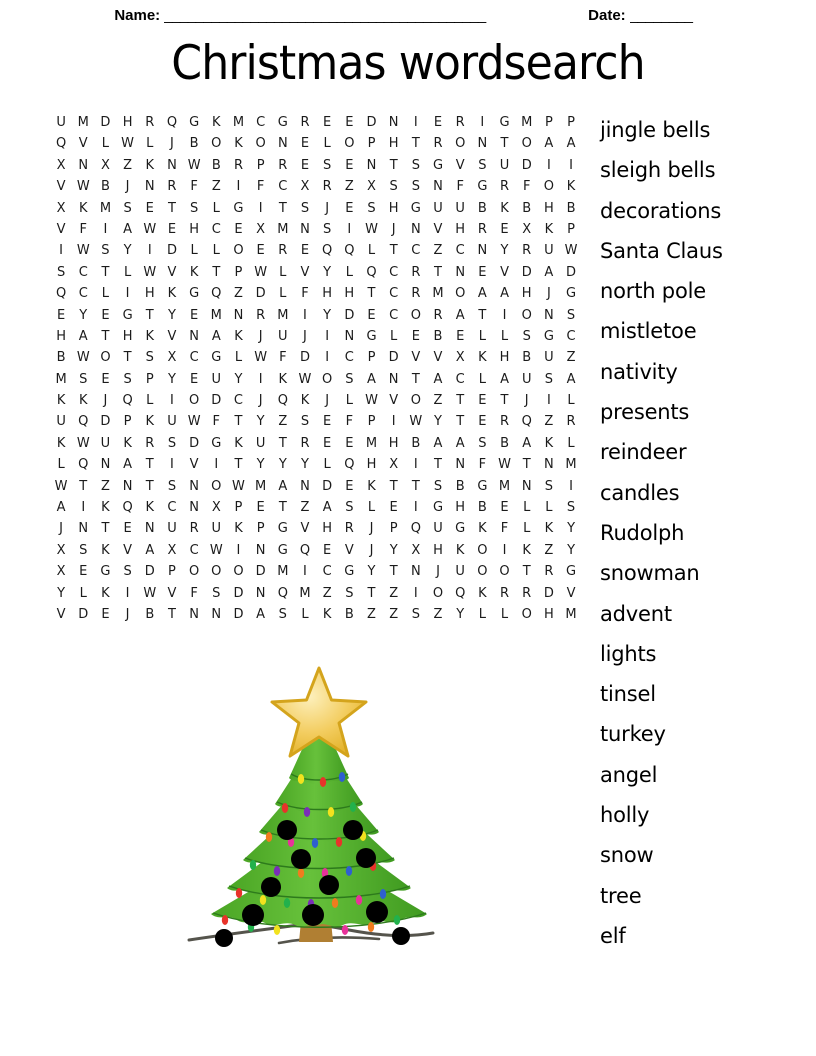 The height and width of the screenshot is (1056, 816). Describe the element at coordinates (216, 593) in the screenshot. I see `grid-cell: S` at that location.